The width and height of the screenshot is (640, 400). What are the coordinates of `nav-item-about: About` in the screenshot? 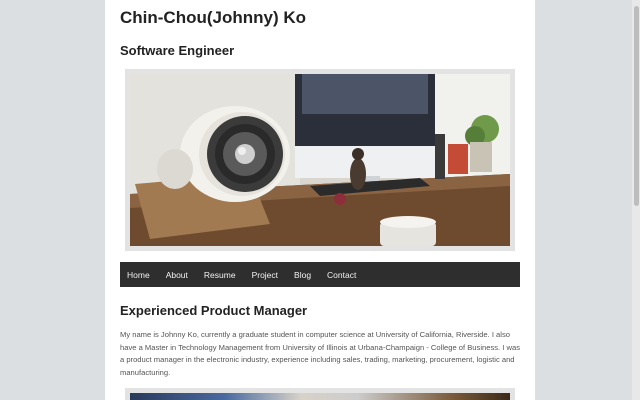 It's located at (177, 275).